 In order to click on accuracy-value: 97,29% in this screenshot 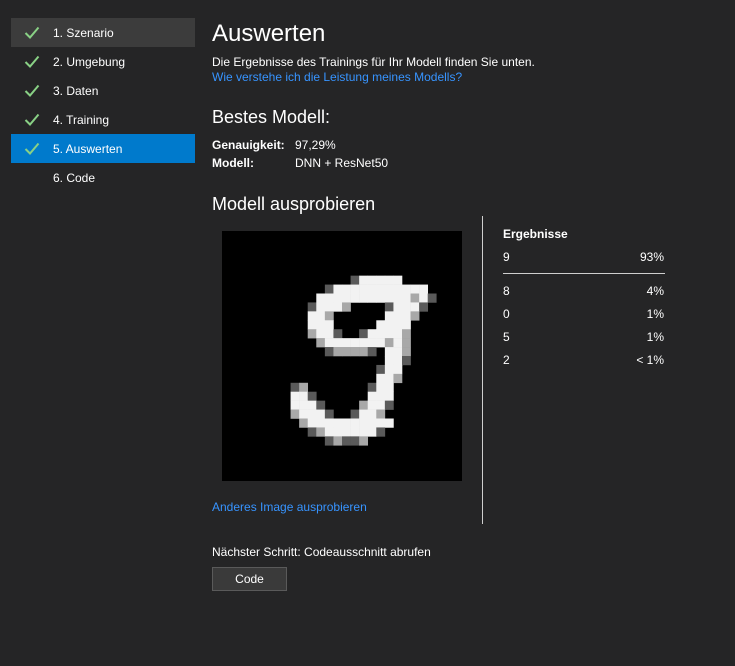, I will do `click(315, 145)`.